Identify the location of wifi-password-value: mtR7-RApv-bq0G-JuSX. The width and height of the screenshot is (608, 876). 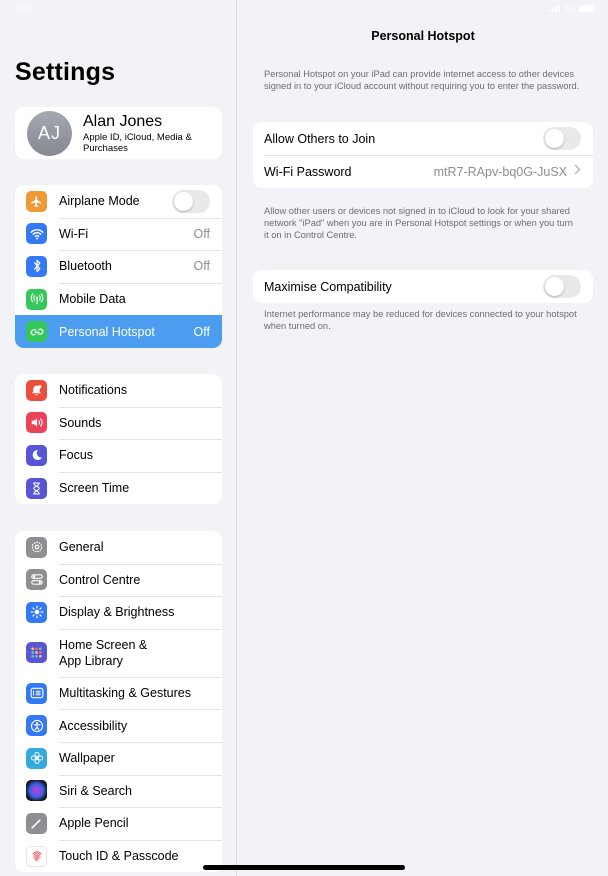
(500, 171).